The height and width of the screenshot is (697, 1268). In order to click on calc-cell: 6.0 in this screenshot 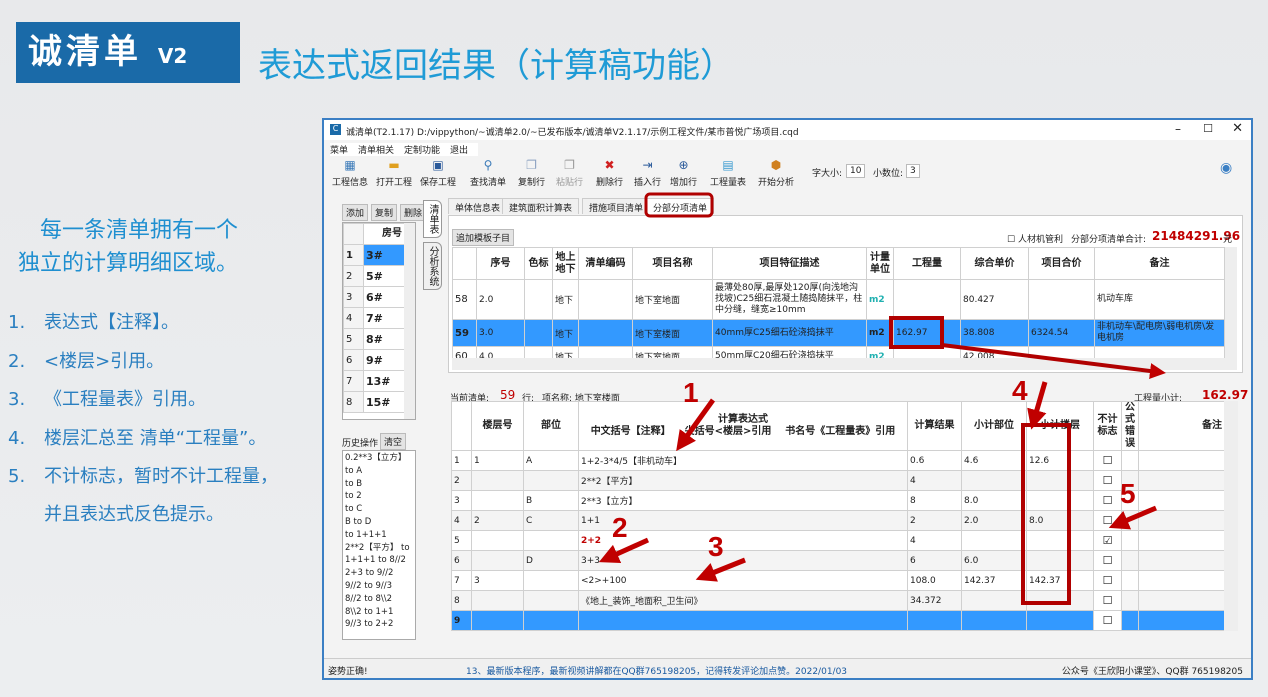, I will do `click(994, 560)`.